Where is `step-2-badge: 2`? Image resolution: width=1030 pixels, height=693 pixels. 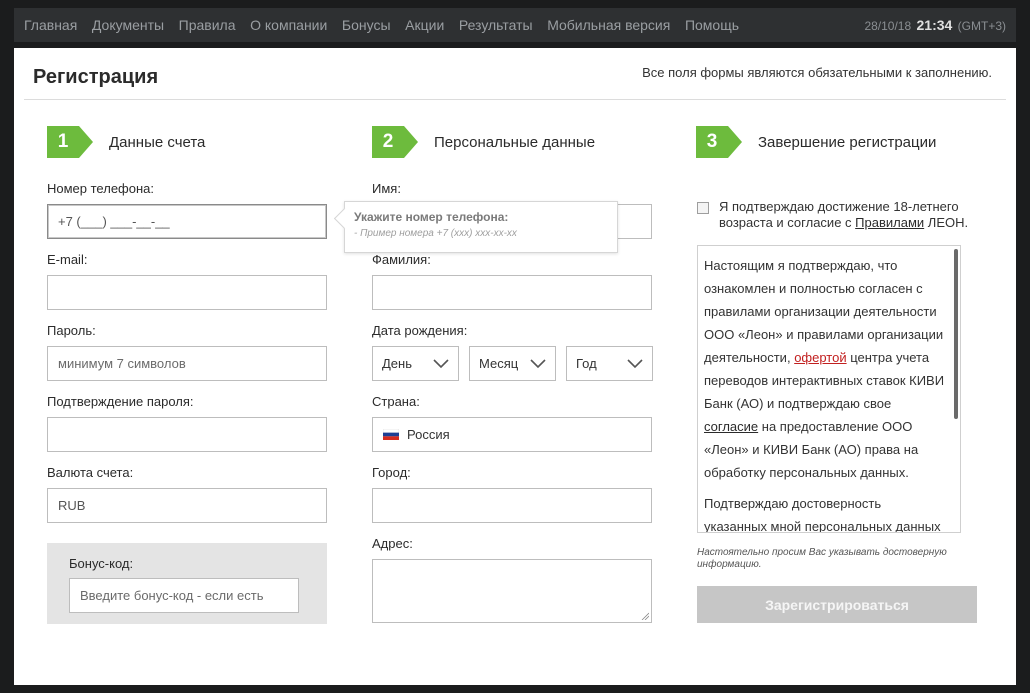
step-2-badge: 2 is located at coordinates (395, 142).